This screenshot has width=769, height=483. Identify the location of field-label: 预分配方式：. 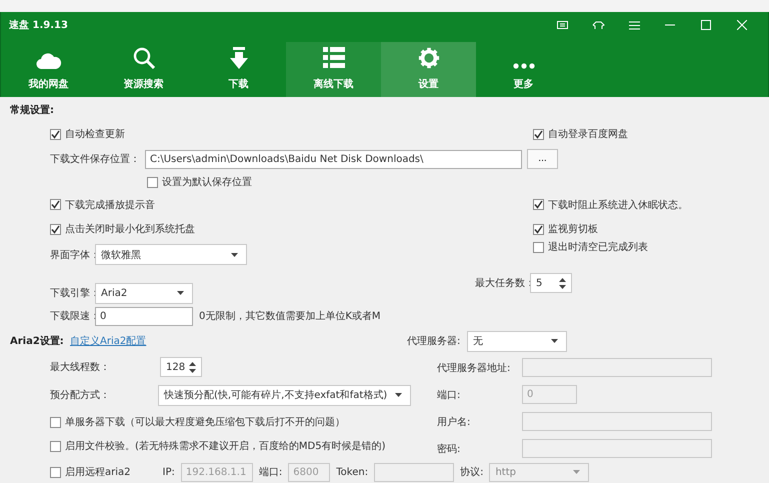
(80, 395).